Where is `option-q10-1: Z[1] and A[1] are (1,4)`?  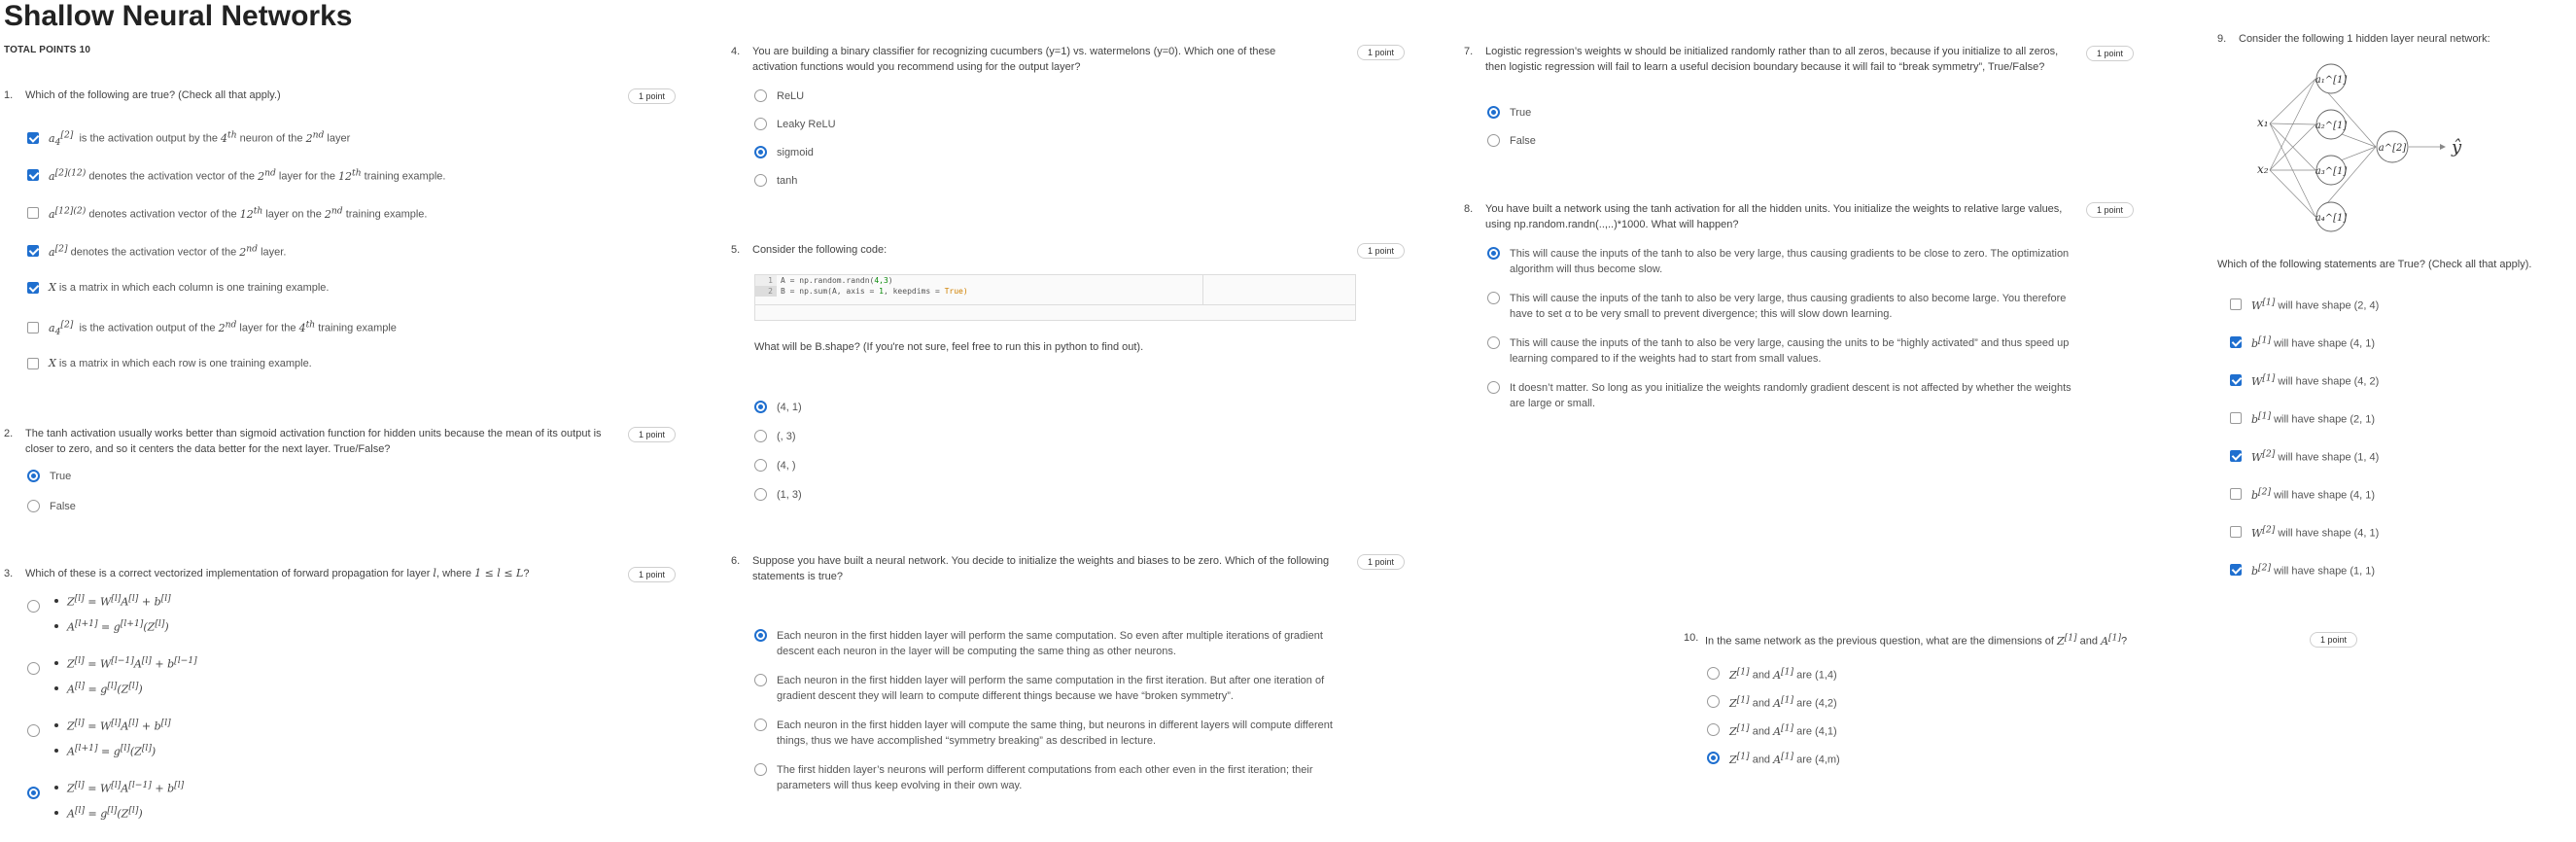 option-q10-1: Z[1] and A[1] are (1,4) is located at coordinates (1772, 674).